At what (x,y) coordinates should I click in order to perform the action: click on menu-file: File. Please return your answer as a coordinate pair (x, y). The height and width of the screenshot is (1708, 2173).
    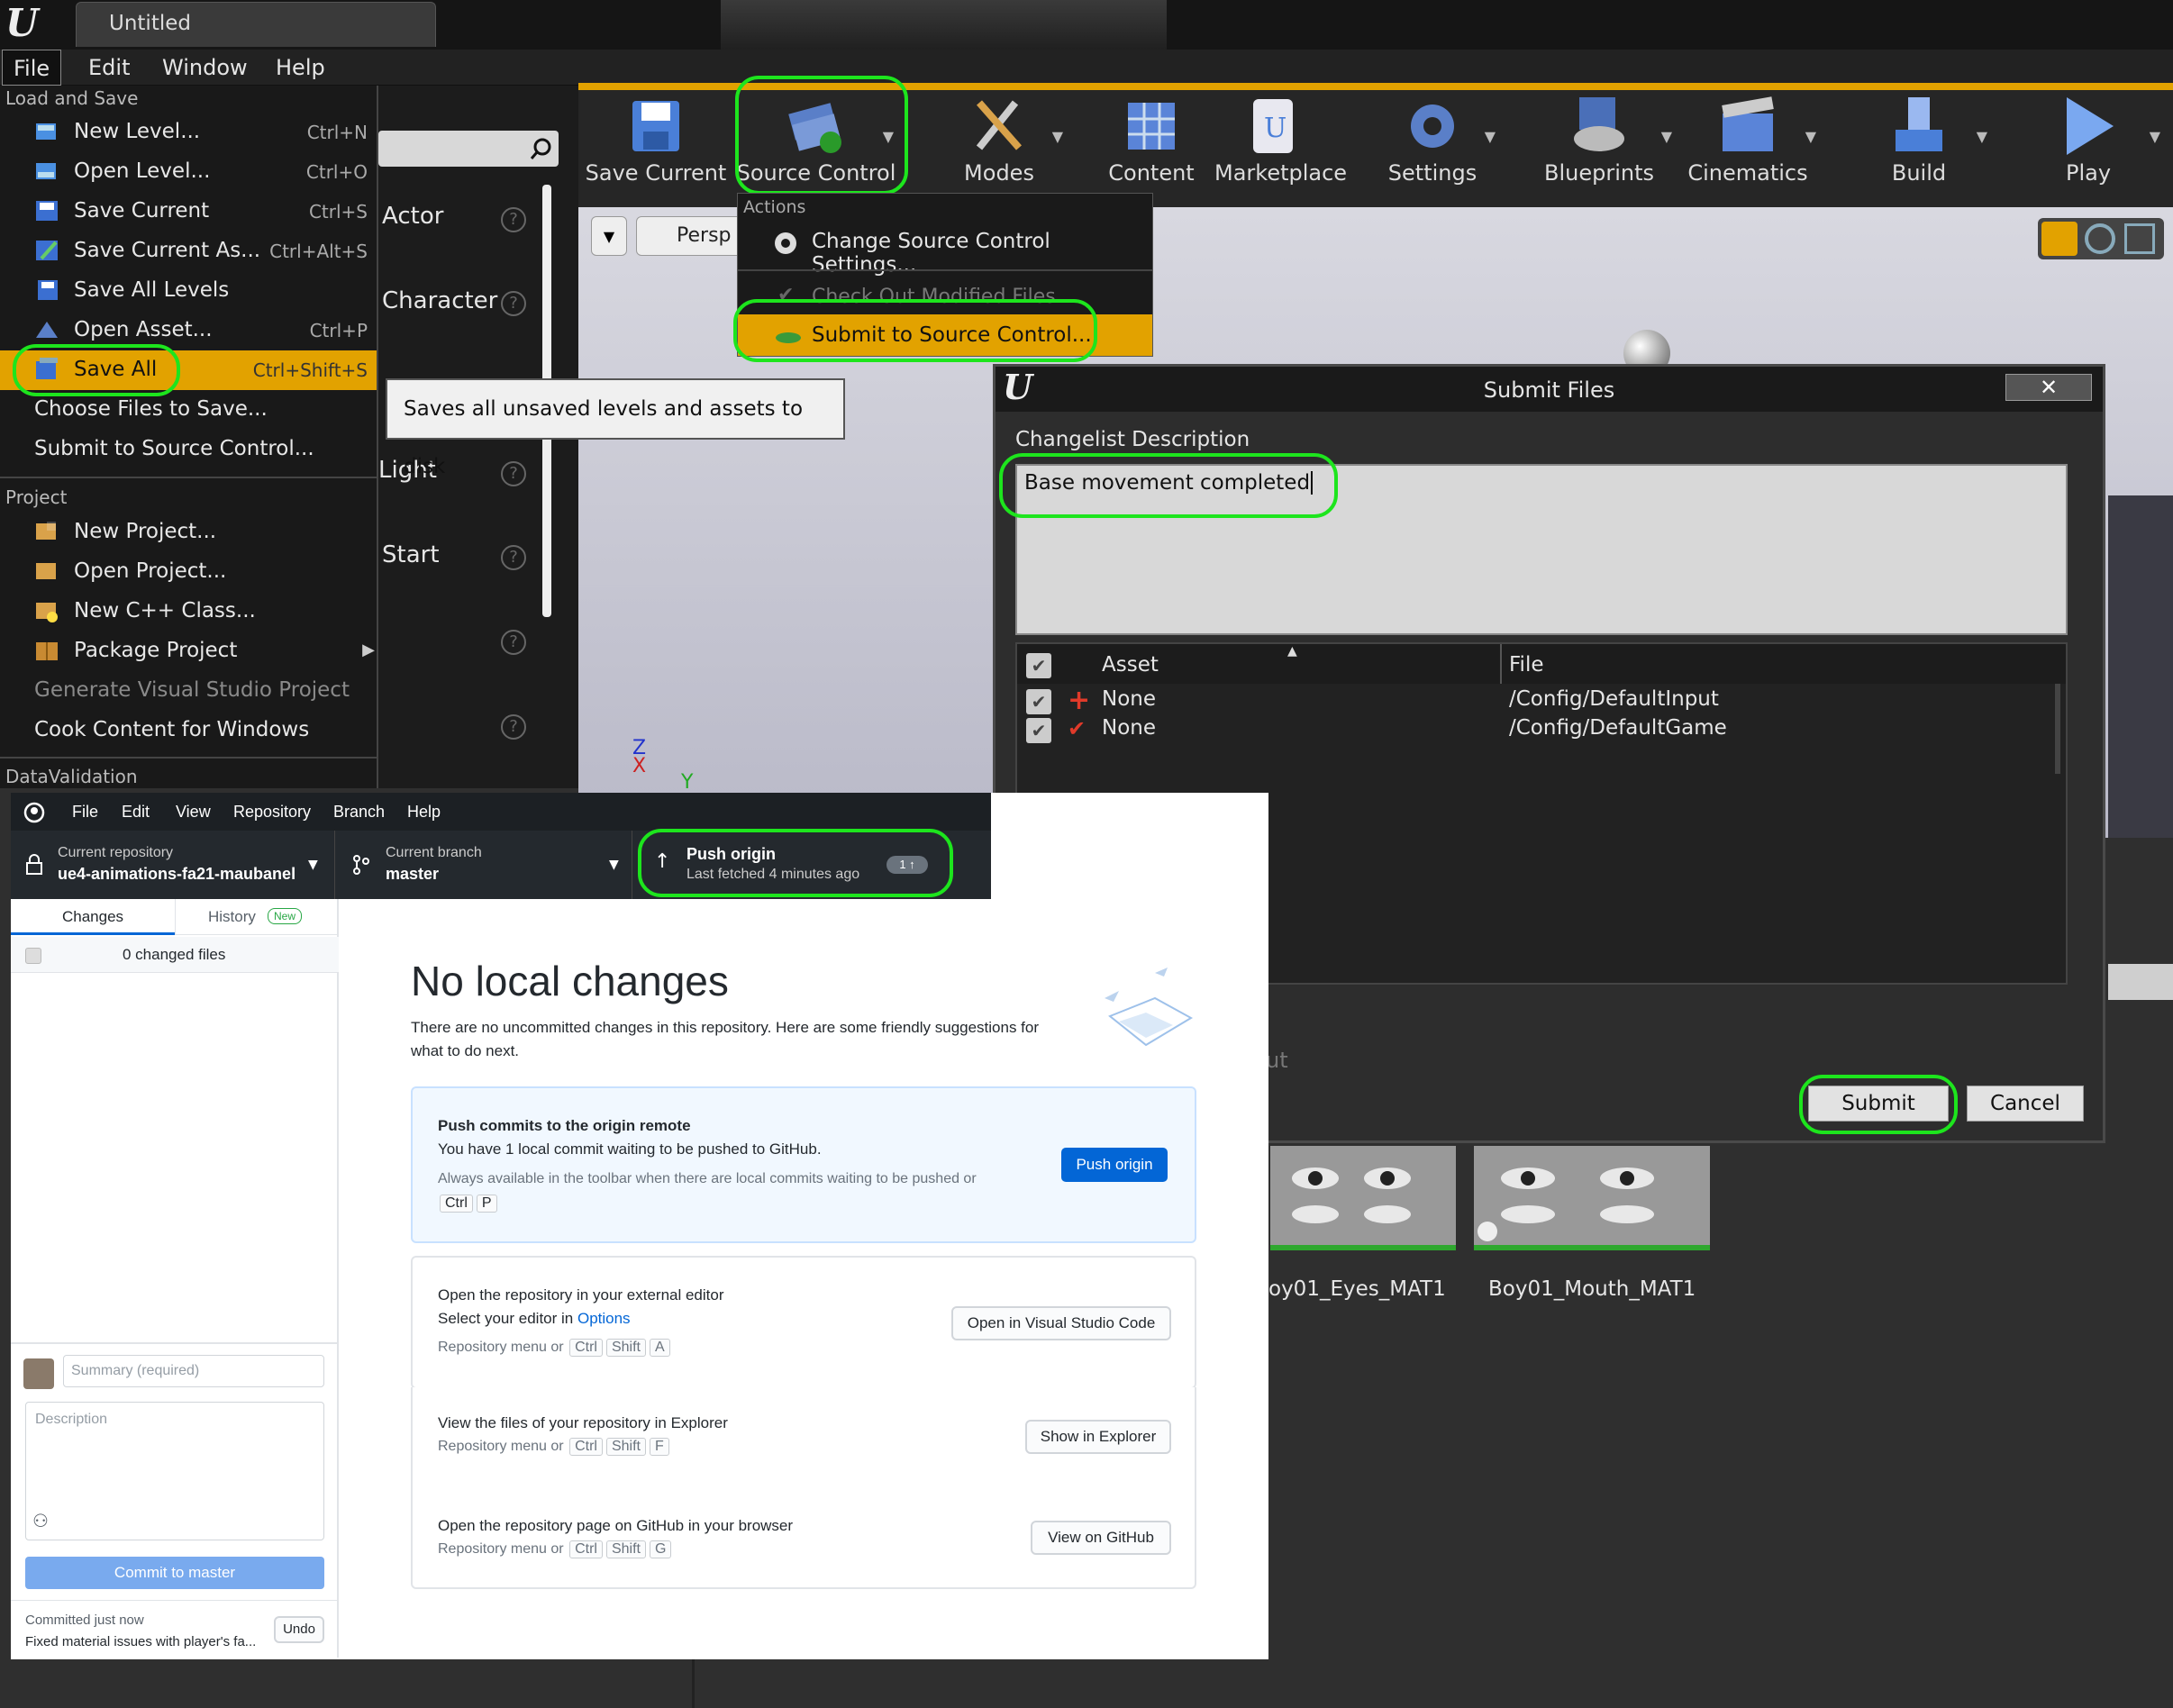
    Looking at the image, I should click on (32, 68).